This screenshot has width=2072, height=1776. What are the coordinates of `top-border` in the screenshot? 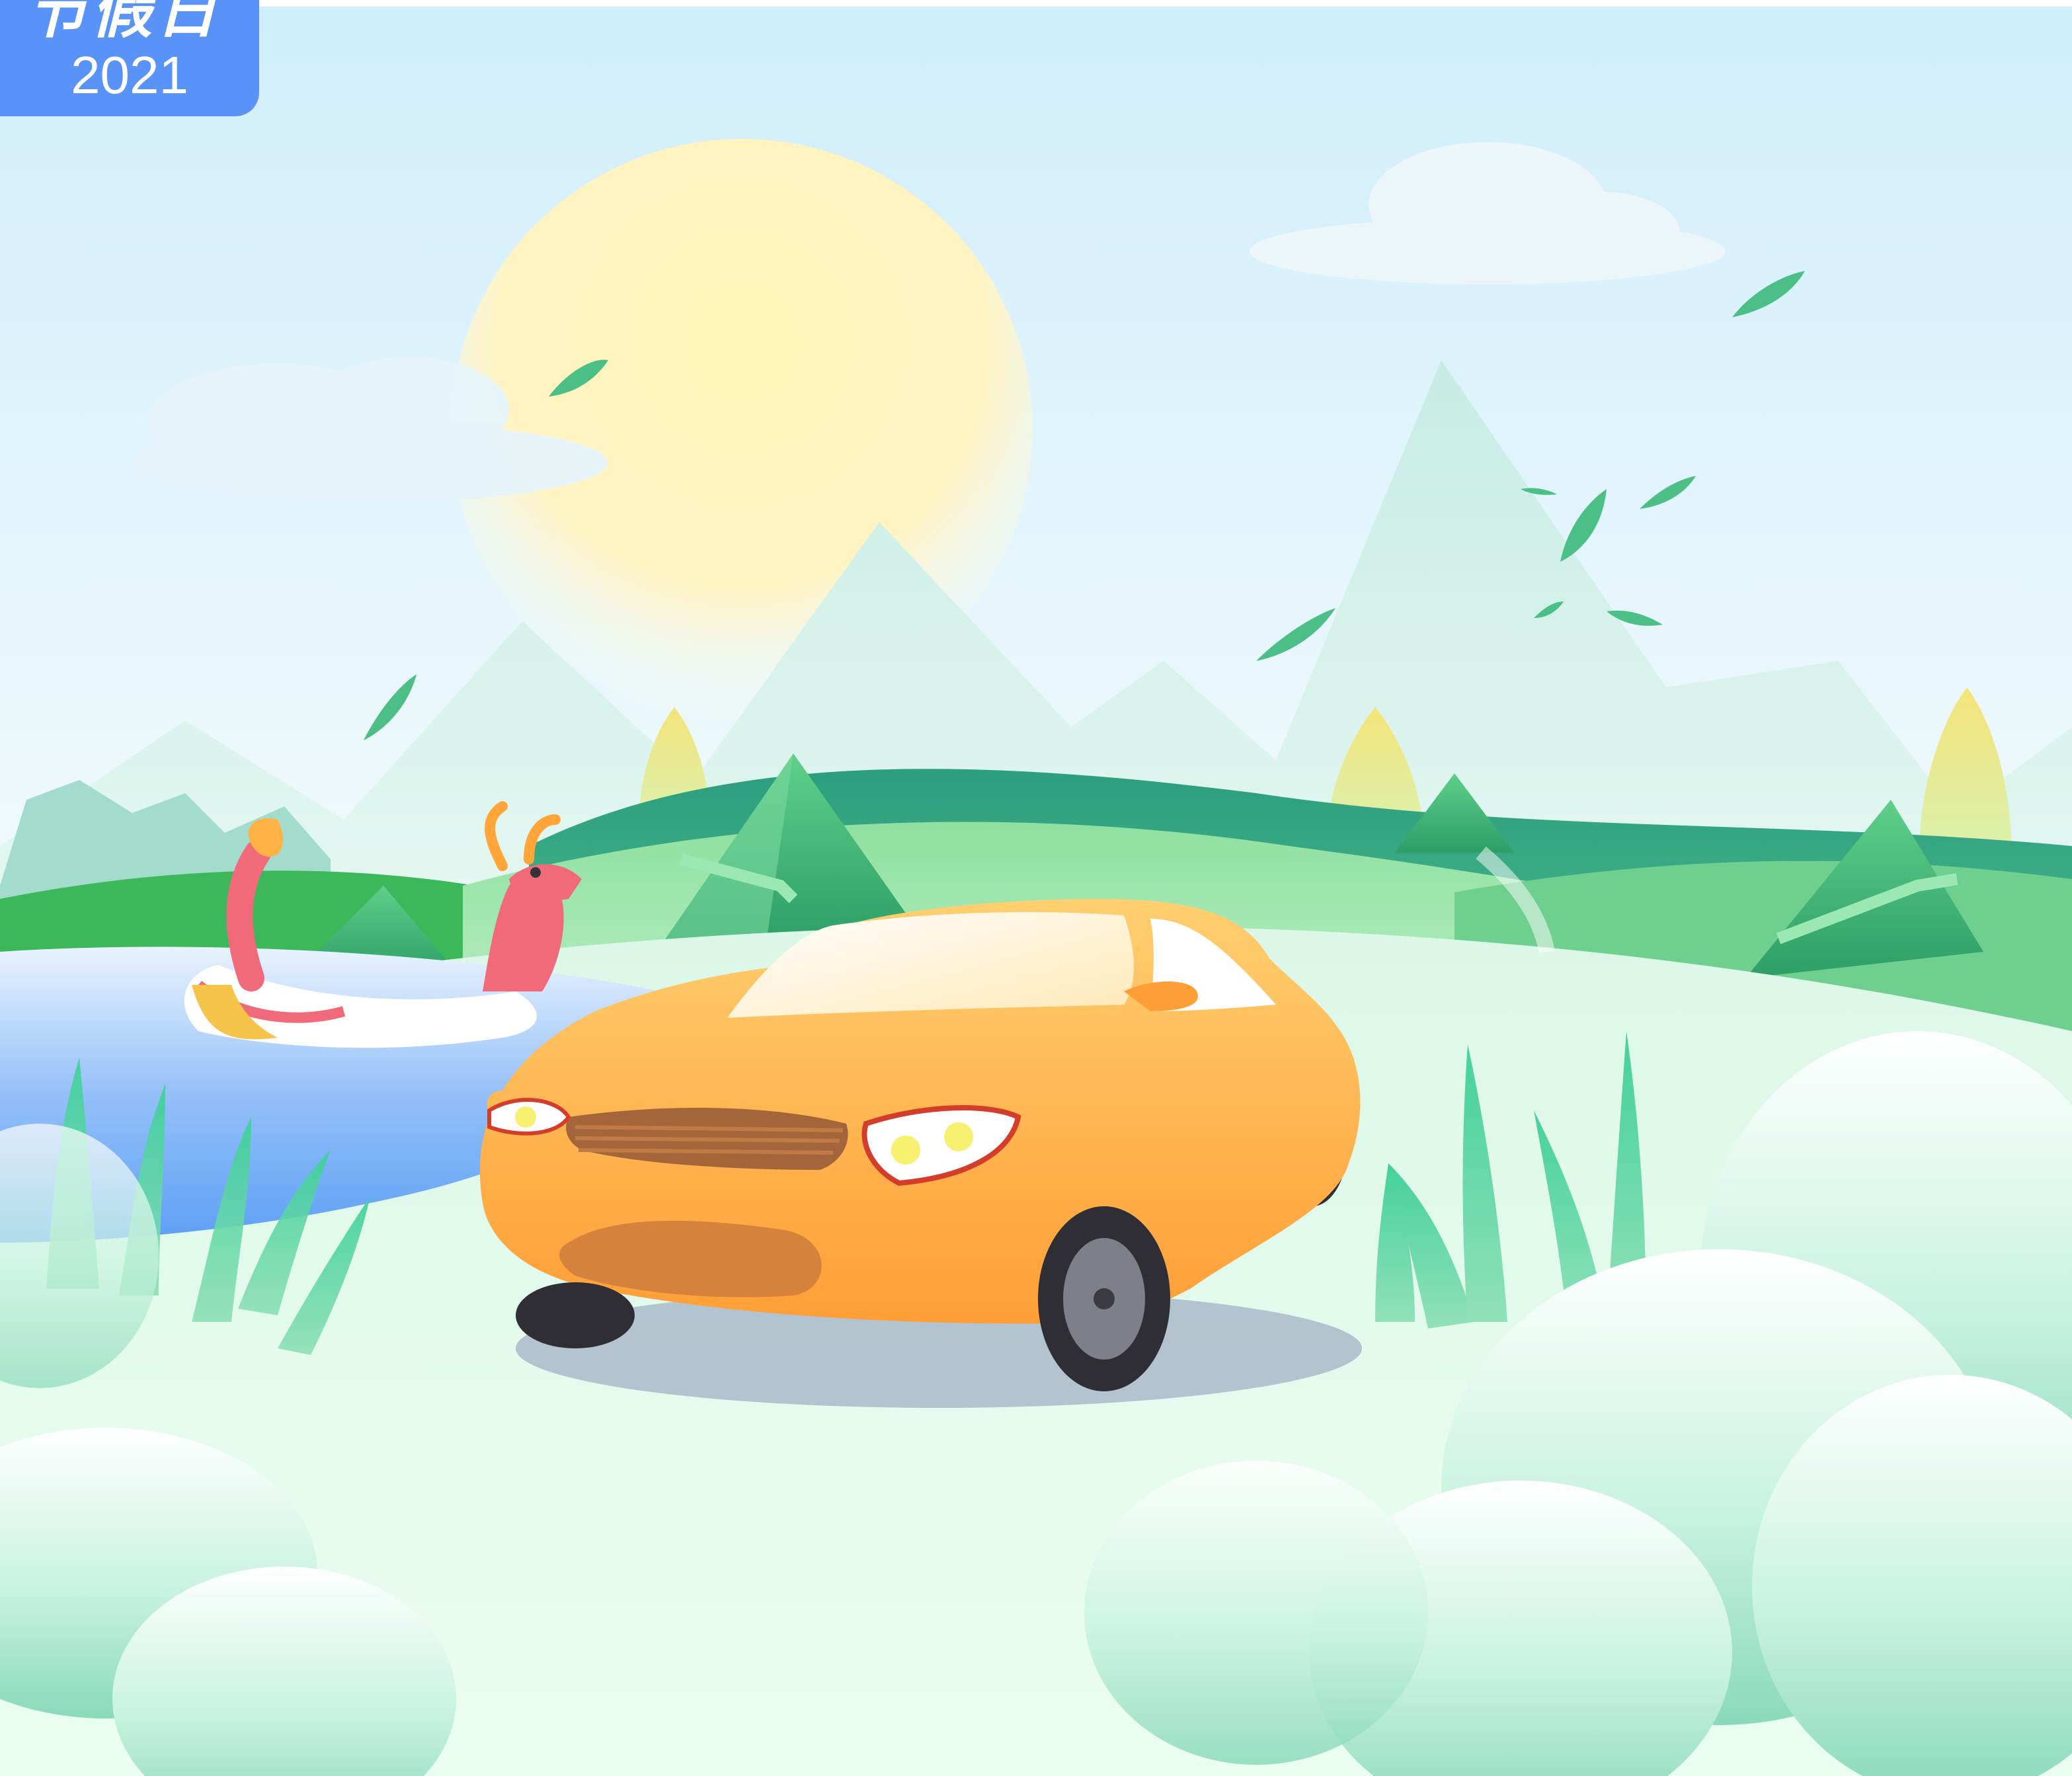 It's located at (1036, 4).